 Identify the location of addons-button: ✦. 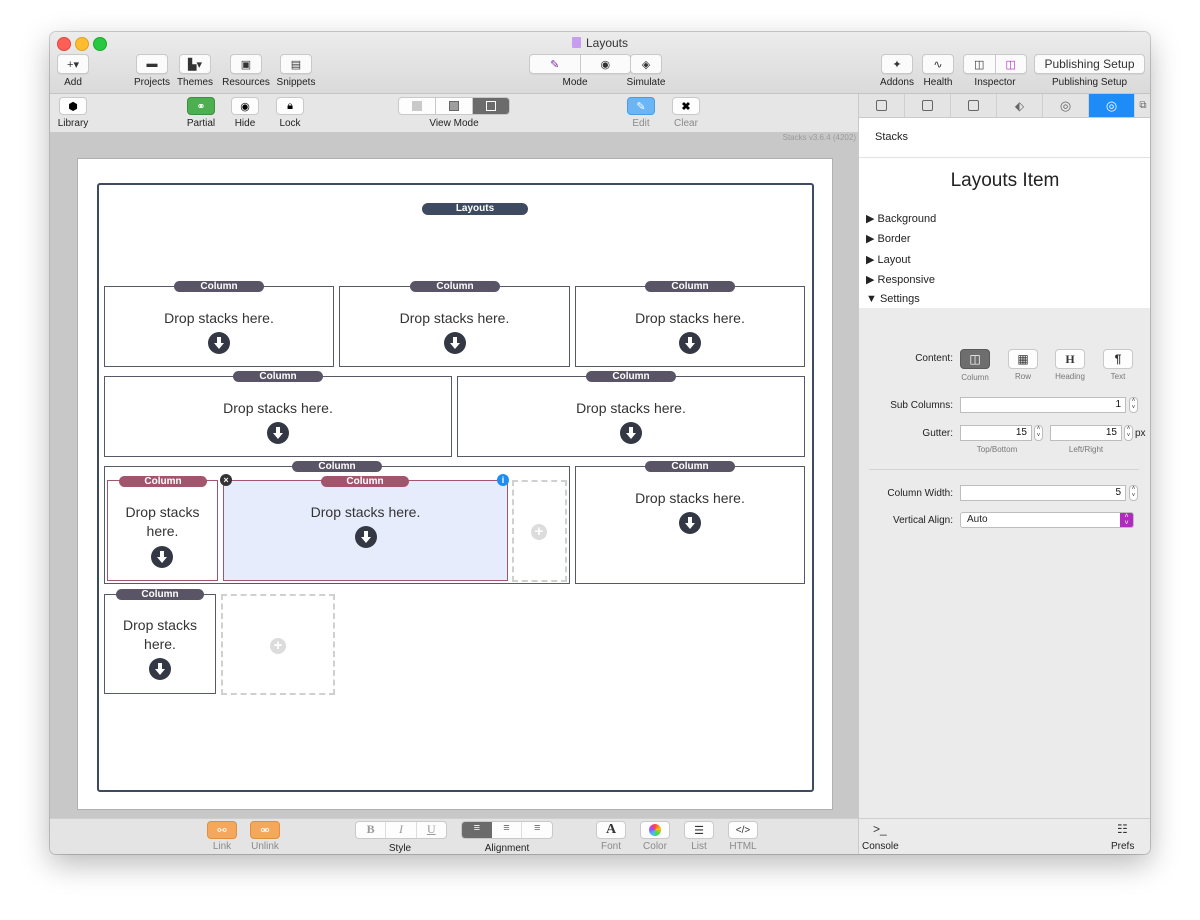
(897, 64).